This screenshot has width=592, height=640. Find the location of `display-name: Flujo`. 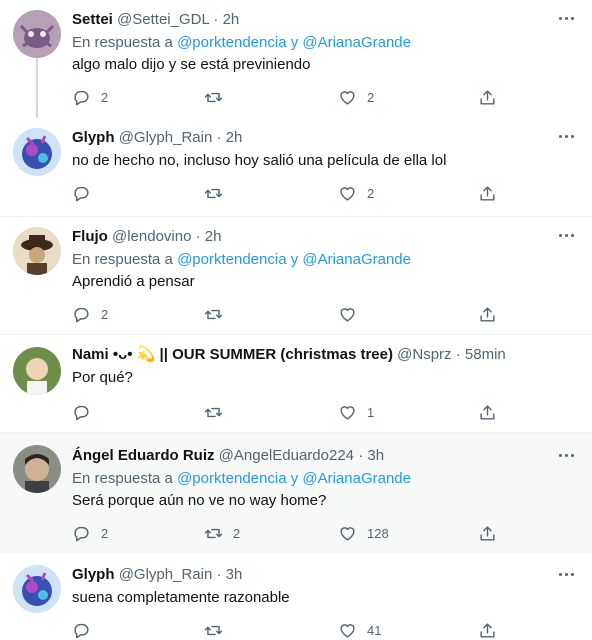

display-name: Flujo is located at coordinates (90, 236).